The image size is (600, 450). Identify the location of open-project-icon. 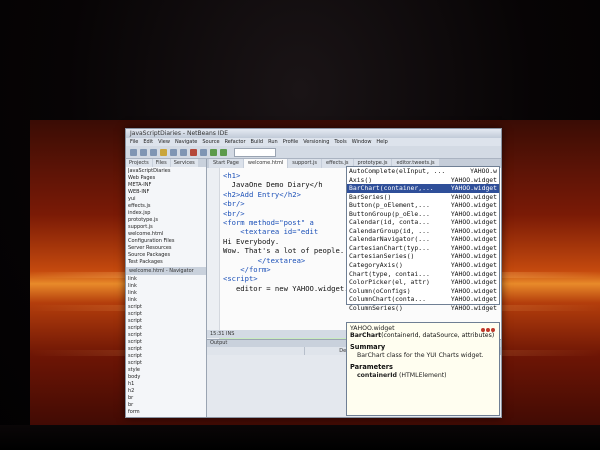
(143, 152).